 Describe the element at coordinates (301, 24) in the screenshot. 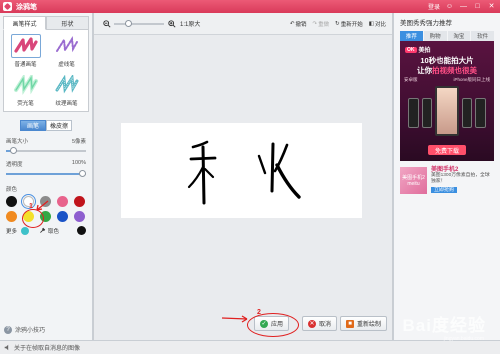

I see `toolbar-action-label: 撤销` at that location.